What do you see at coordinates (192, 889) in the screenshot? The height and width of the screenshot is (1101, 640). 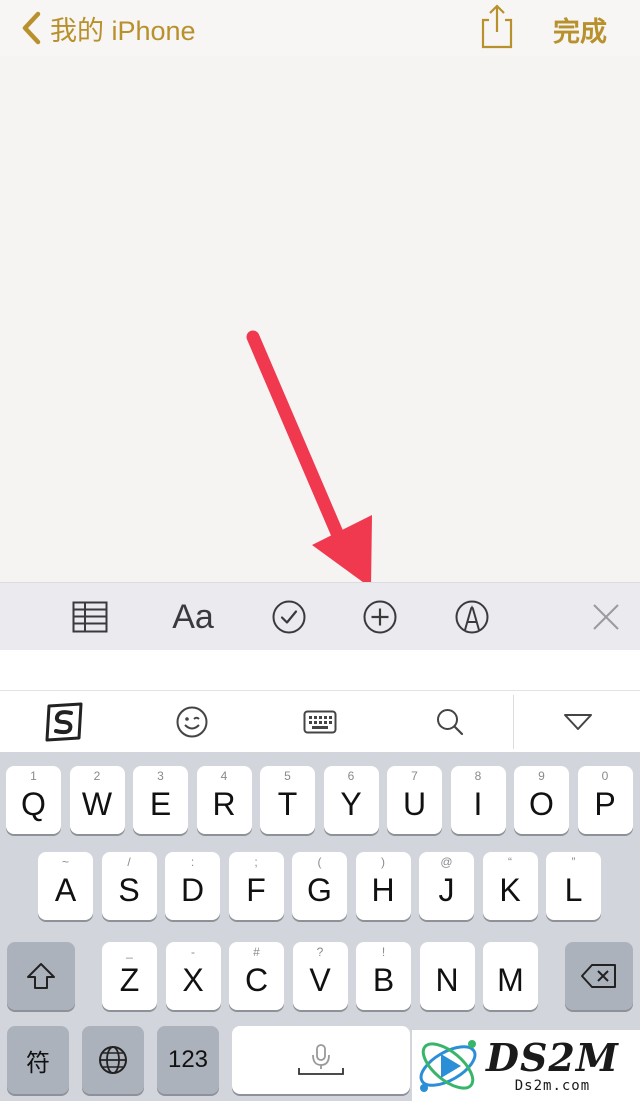 I see `key-label: D` at bounding box center [192, 889].